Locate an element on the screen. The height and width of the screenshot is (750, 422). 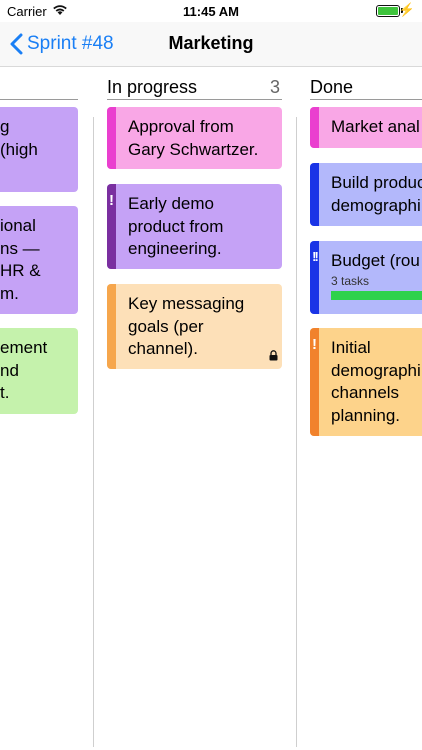
task-card: Approval from Gary Schwartzer. is located at coordinates (194, 138).